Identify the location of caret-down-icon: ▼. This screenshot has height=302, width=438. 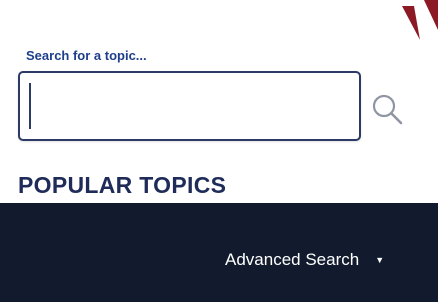
(380, 260).